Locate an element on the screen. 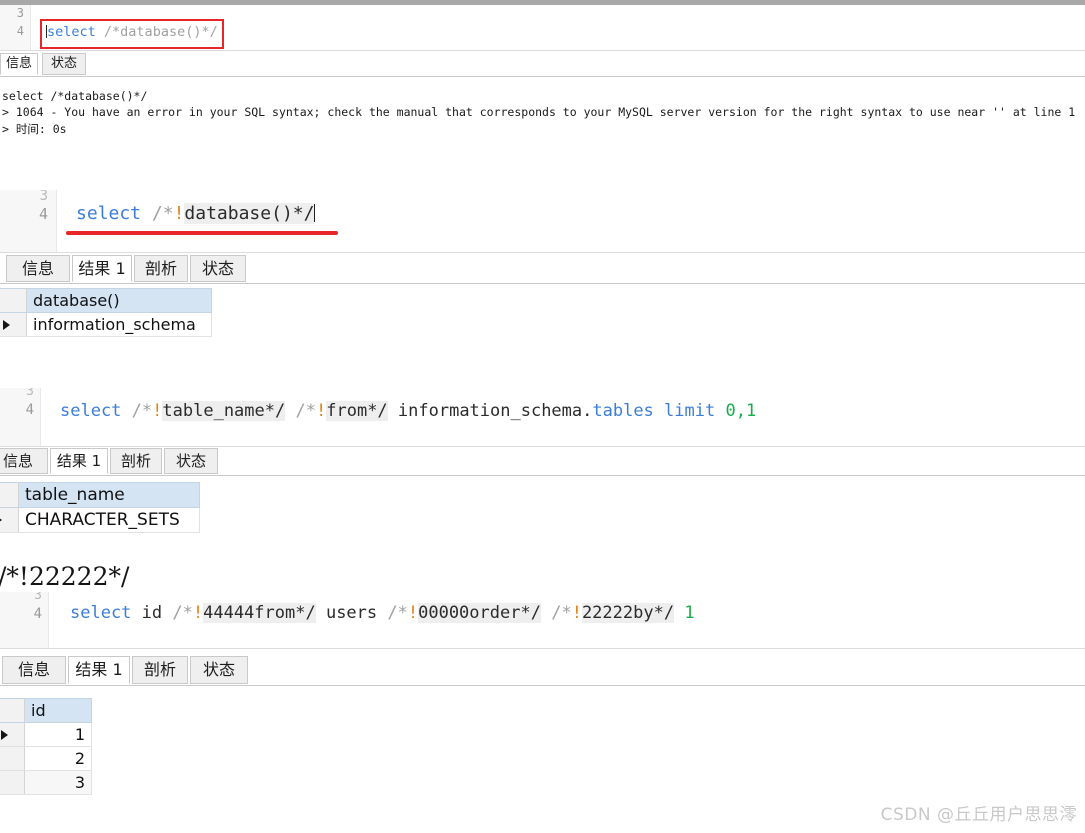  tab-profile-2: 剖析 is located at coordinates (161, 268).